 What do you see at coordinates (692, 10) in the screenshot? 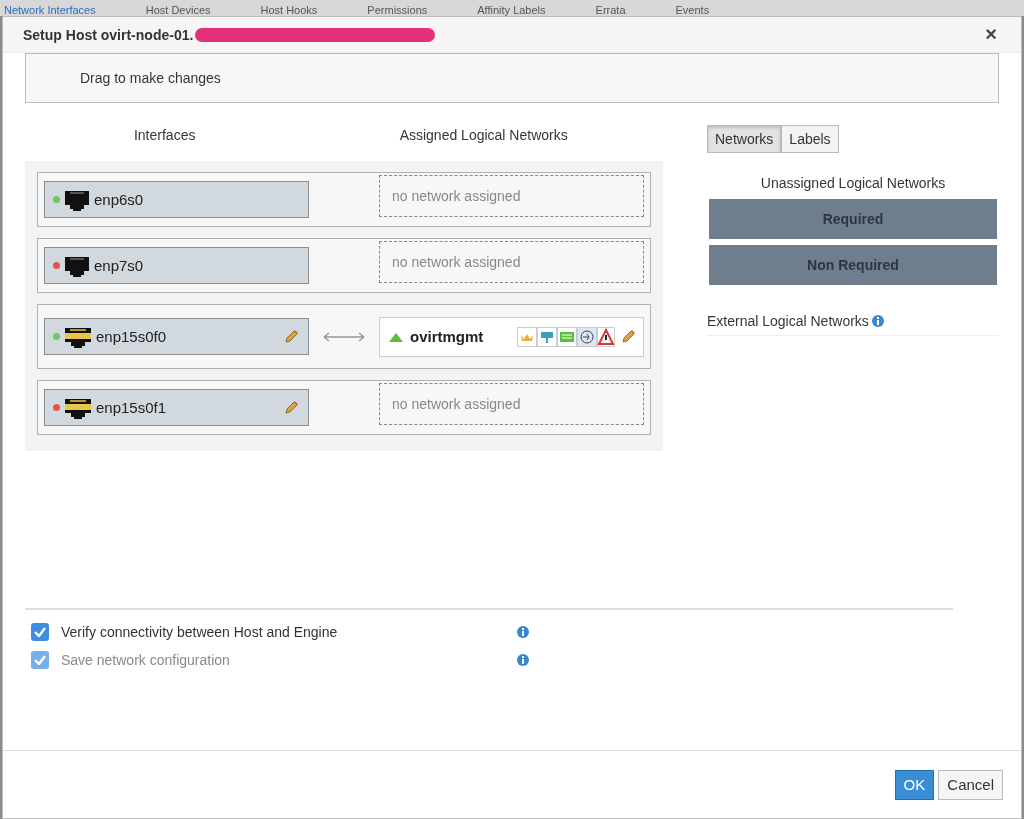
I see `page-tab: Events` at bounding box center [692, 10].